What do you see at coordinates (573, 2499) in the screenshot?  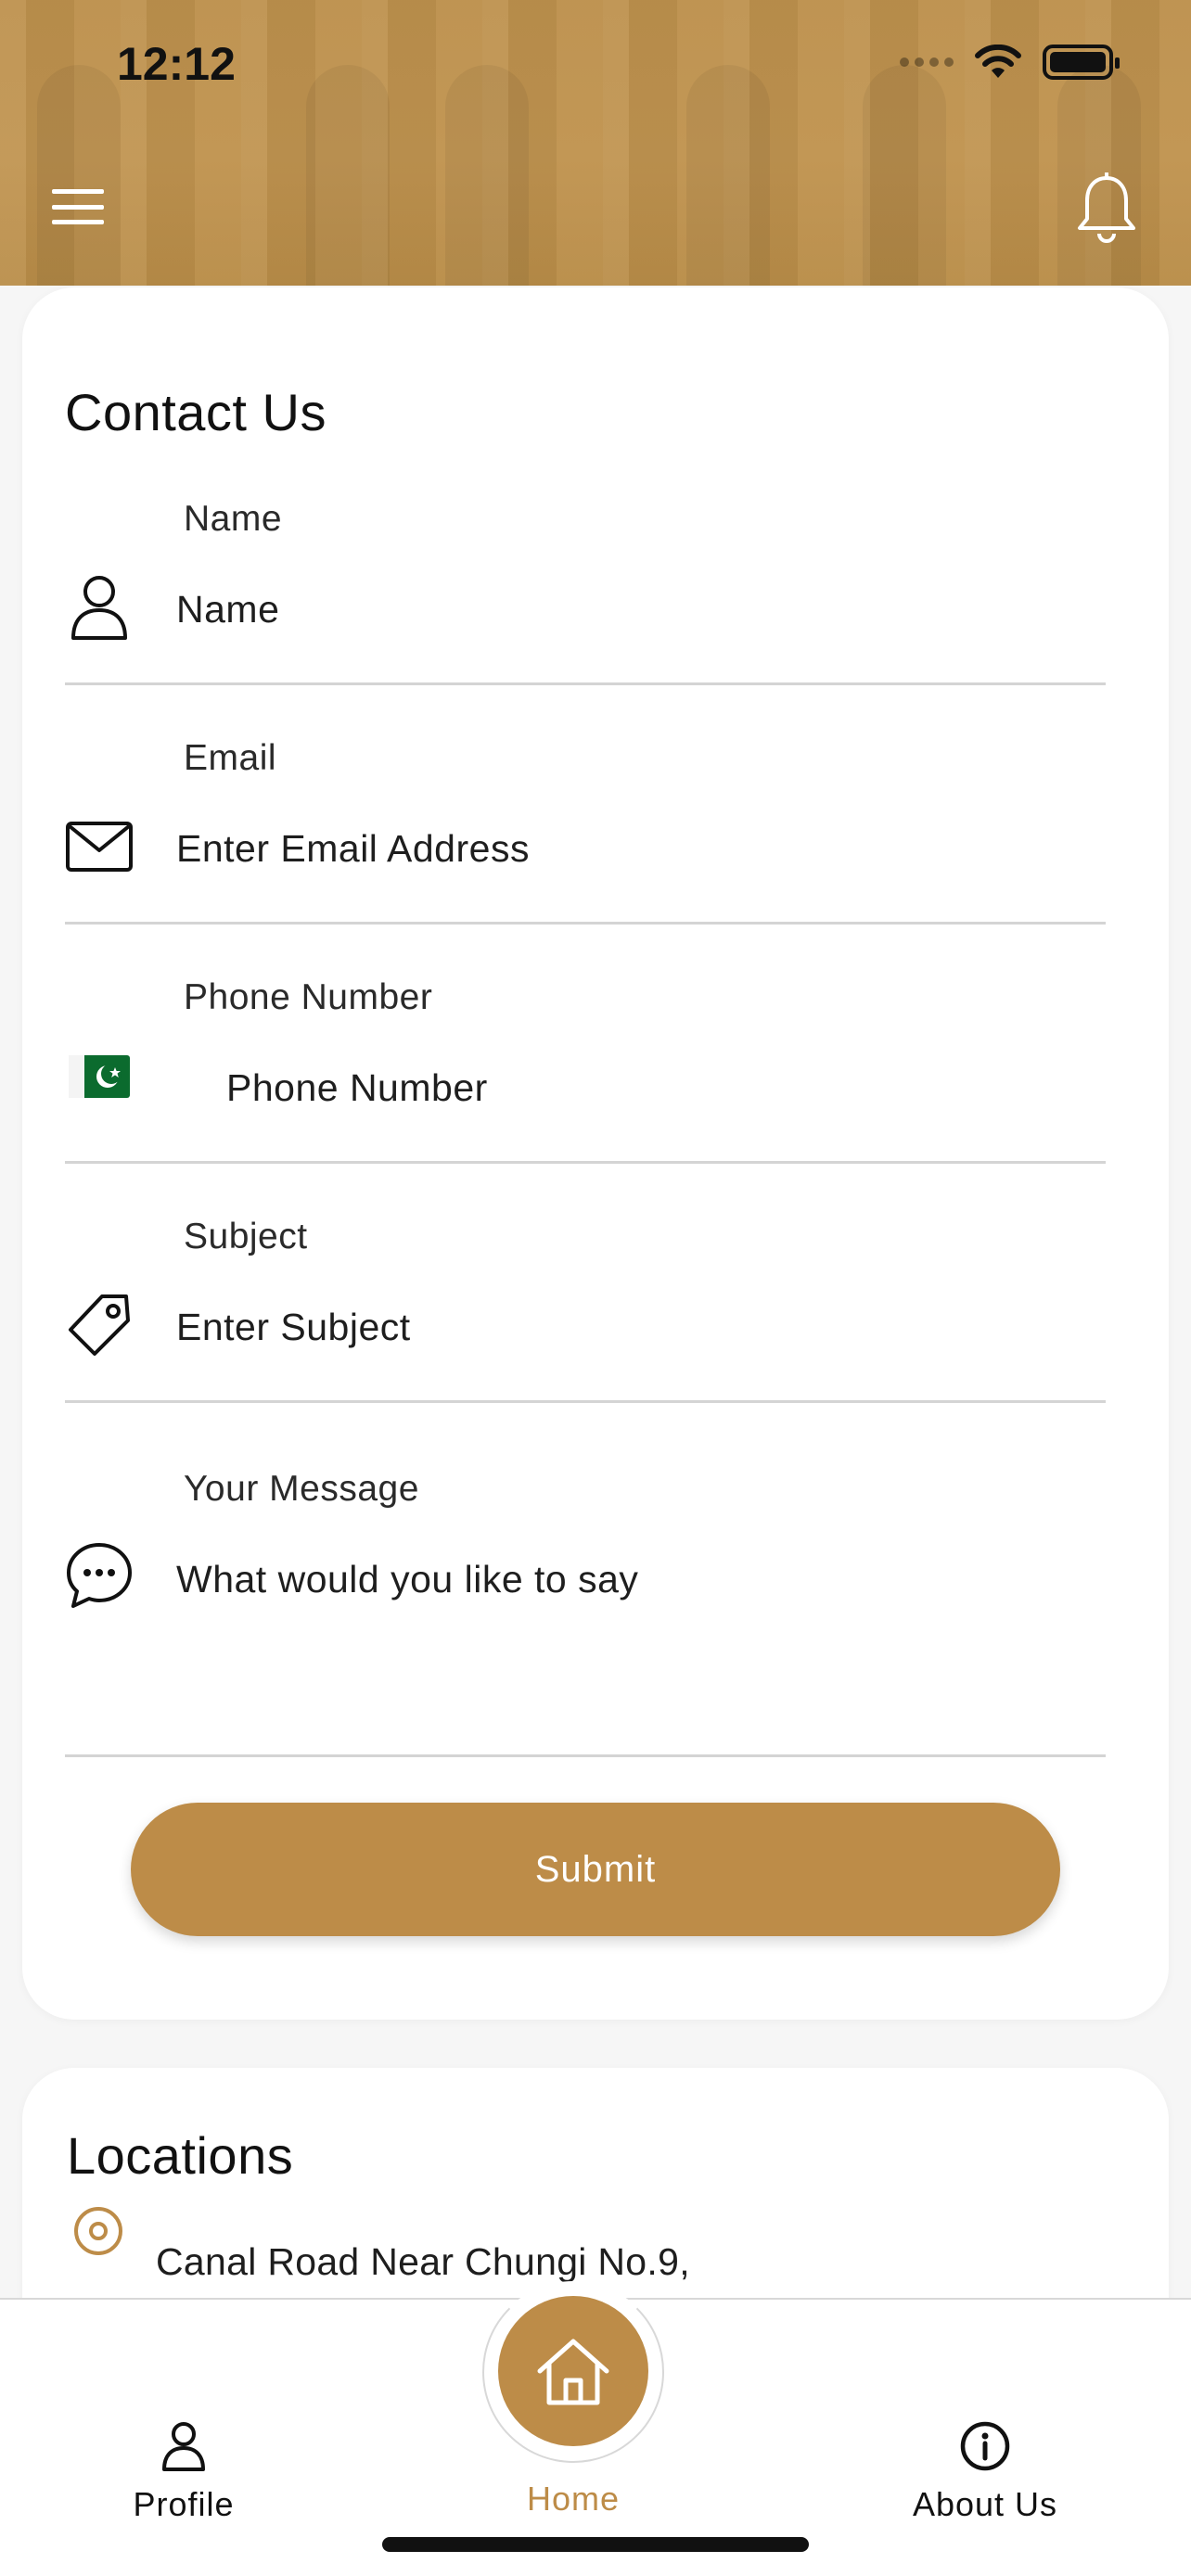 I see `tab-home-label: Home` at bounding box center [573, 2499].